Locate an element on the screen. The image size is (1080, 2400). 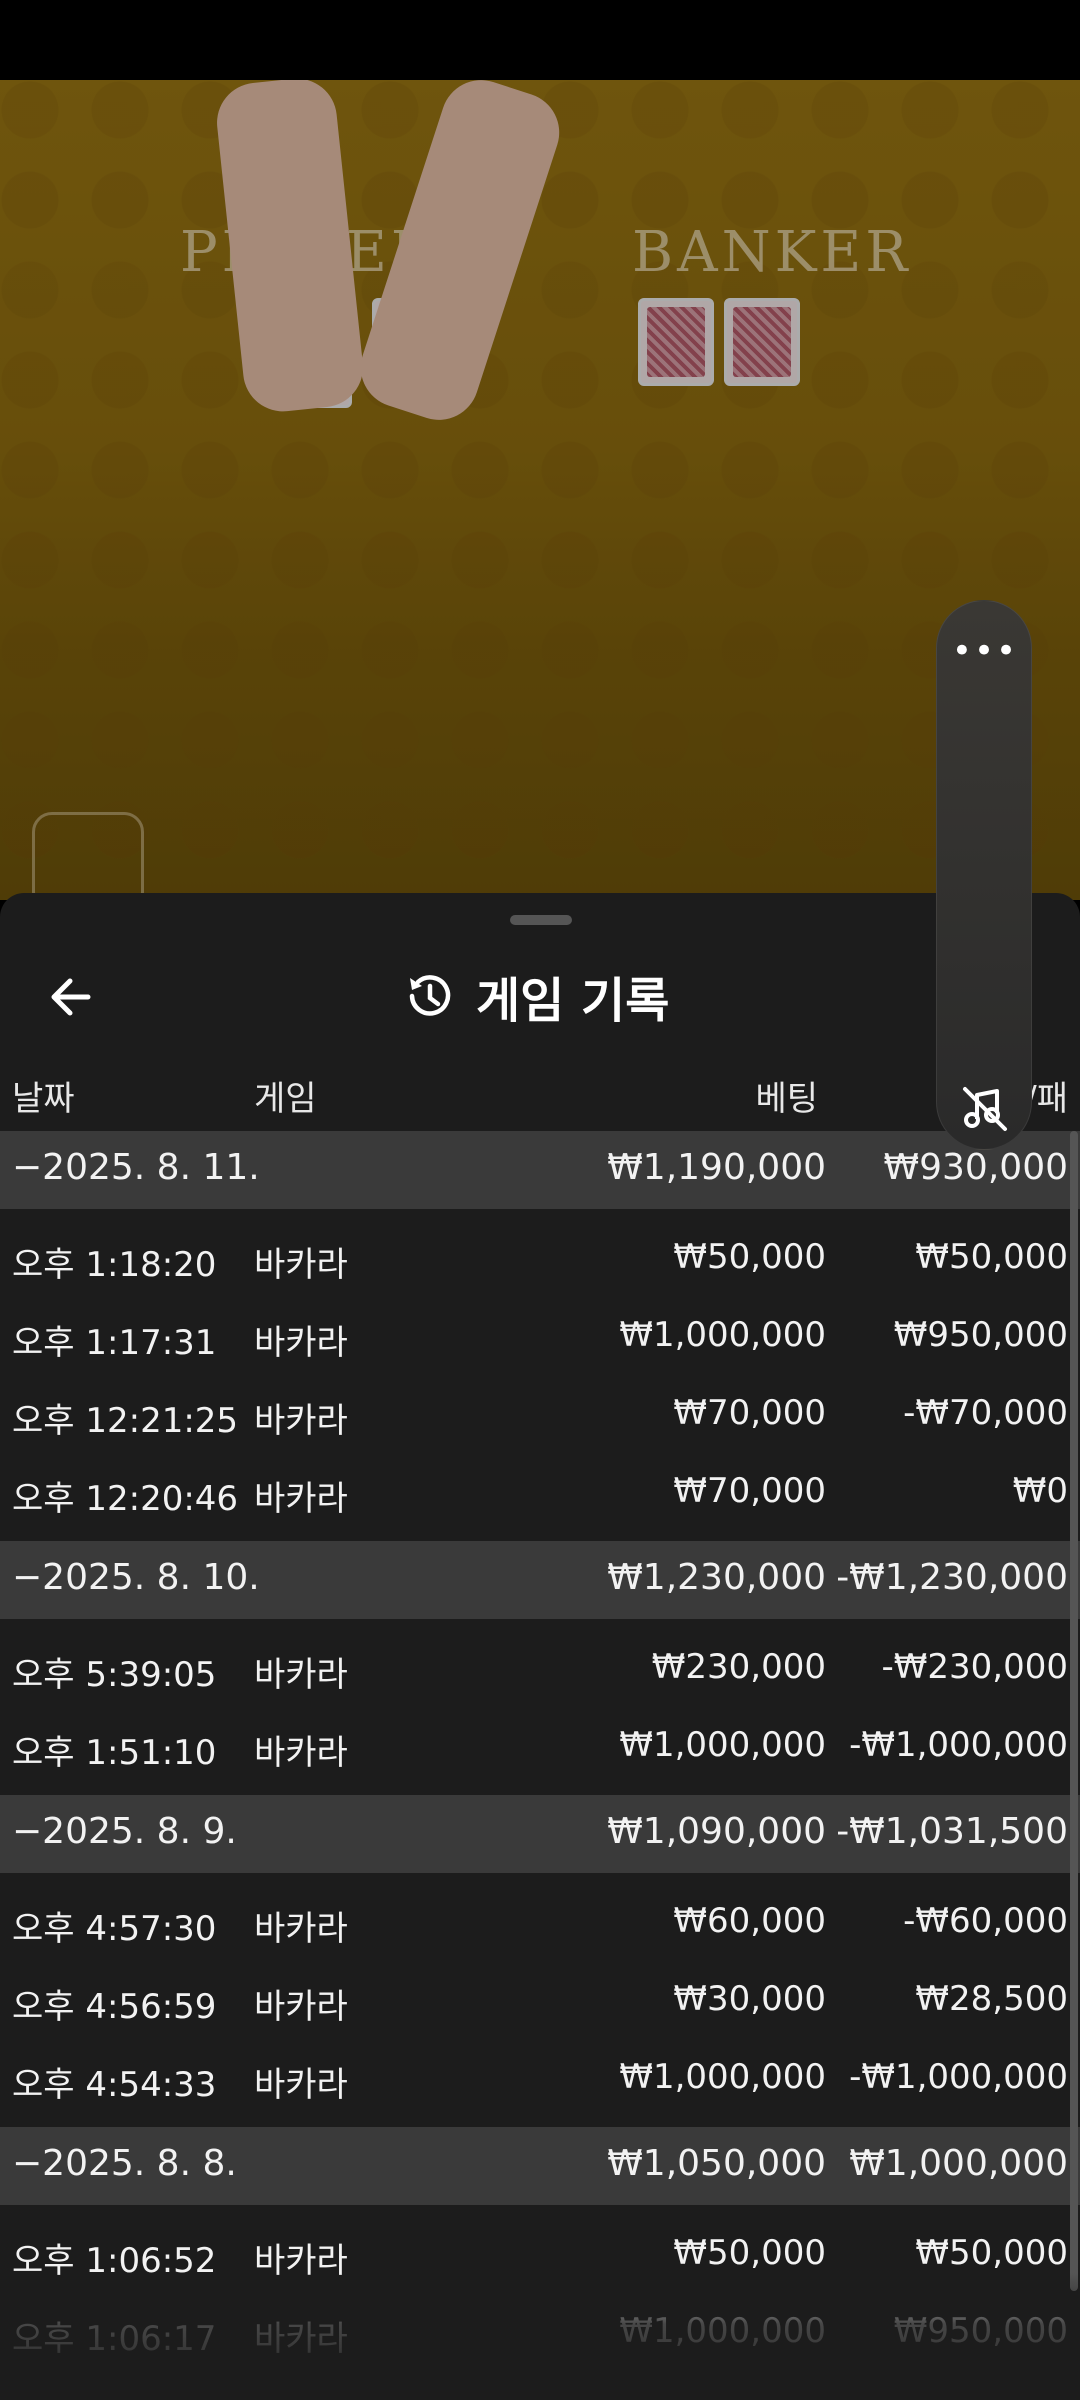
date-group-row: −2025. 8. 8. ₩1,050,000 ₩1,000,000 is located at coordinates (540, 2166).